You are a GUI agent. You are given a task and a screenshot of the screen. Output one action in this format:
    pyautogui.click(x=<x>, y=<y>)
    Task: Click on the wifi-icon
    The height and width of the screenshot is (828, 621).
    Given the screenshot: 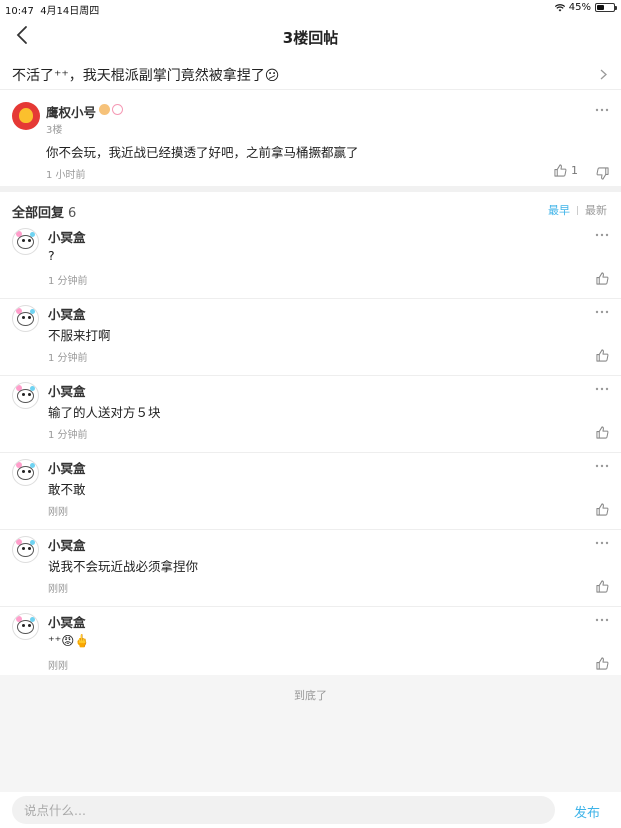 What is the action you would take?
    pyautogui.click(x=559, y=7)
    